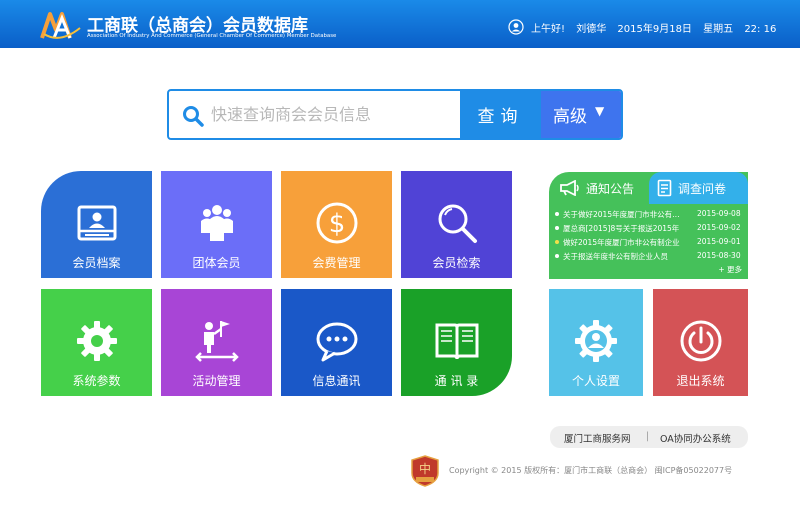 Image resolution: width=800 pixels, height=505 pixels. What do you see at coordinates (333, 114) in the screenshot?
I see `search-input` at bounding box center [333, 114].